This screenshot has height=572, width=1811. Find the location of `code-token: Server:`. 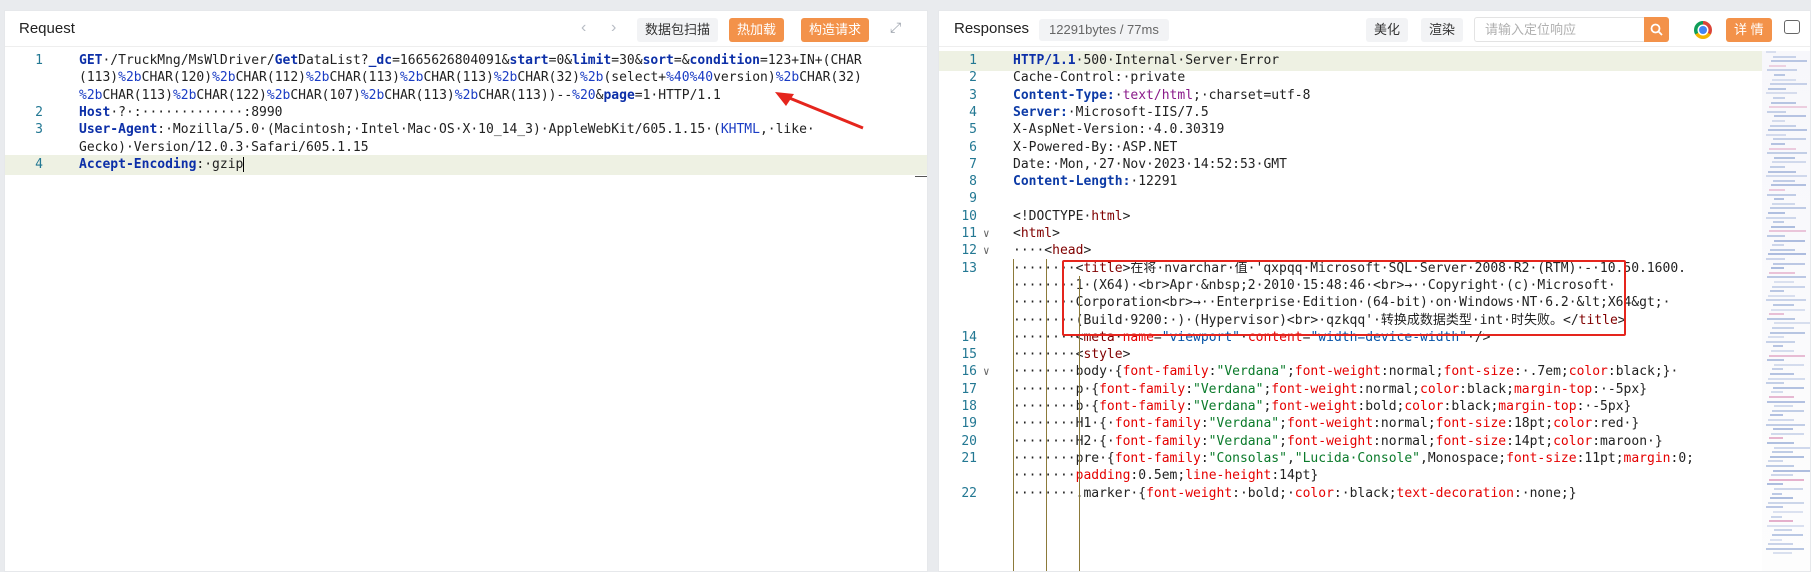

code-token: Server: is located at coordinates (1040, 112).